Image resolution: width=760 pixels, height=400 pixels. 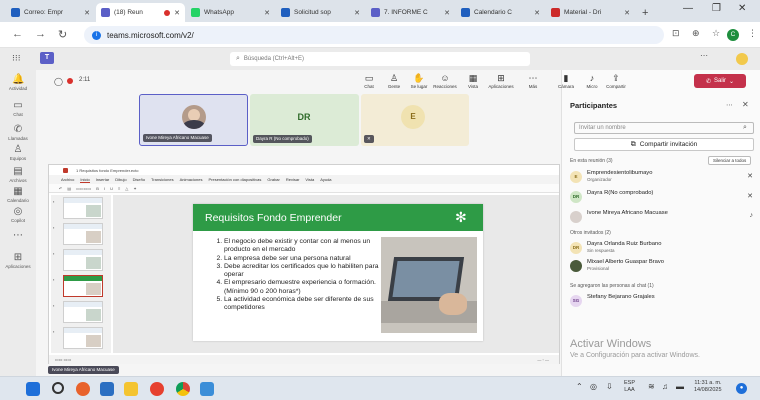 I want to click on meeting-share-button: ⇪ Compartir, so click(x=616, y=81).